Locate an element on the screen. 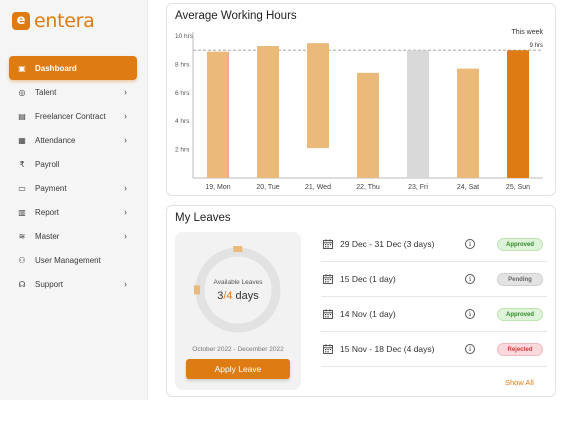  y-tick-label: 6 hrs is located at coordinates (182, 93).